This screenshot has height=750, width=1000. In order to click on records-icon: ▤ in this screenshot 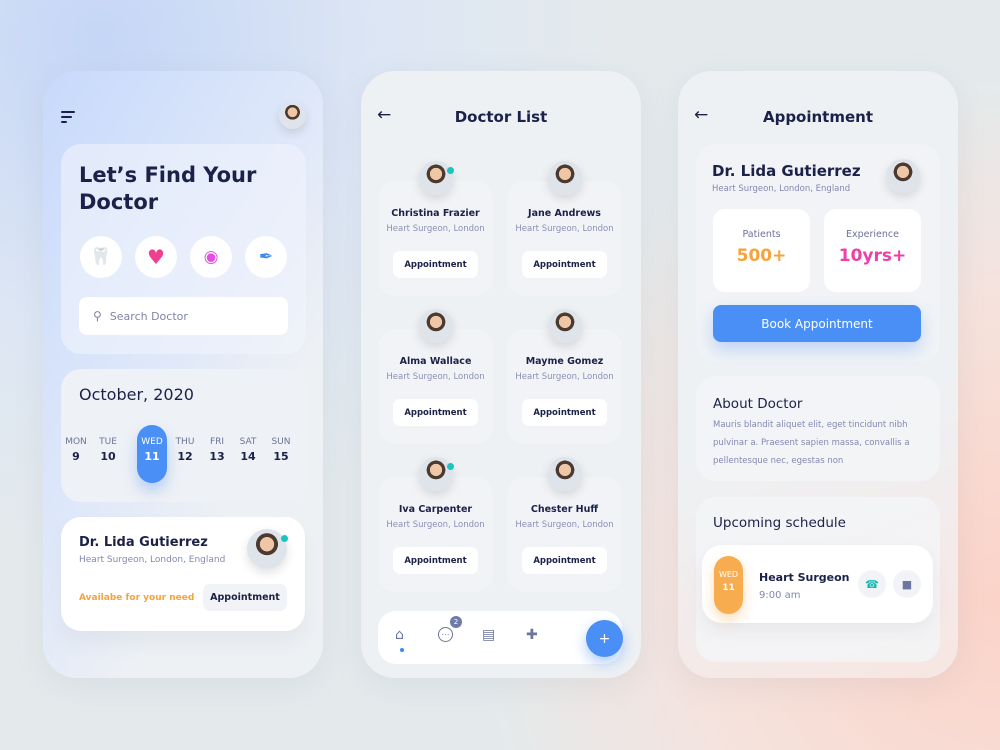, I will do `click(488, 635)`.